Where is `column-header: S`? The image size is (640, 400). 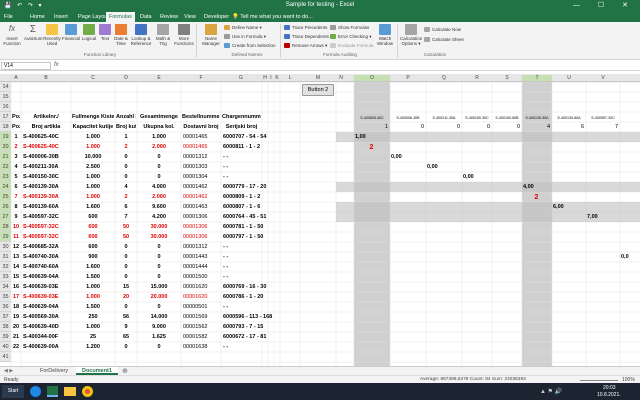
column-header: S is located at coordinates (507, 78).